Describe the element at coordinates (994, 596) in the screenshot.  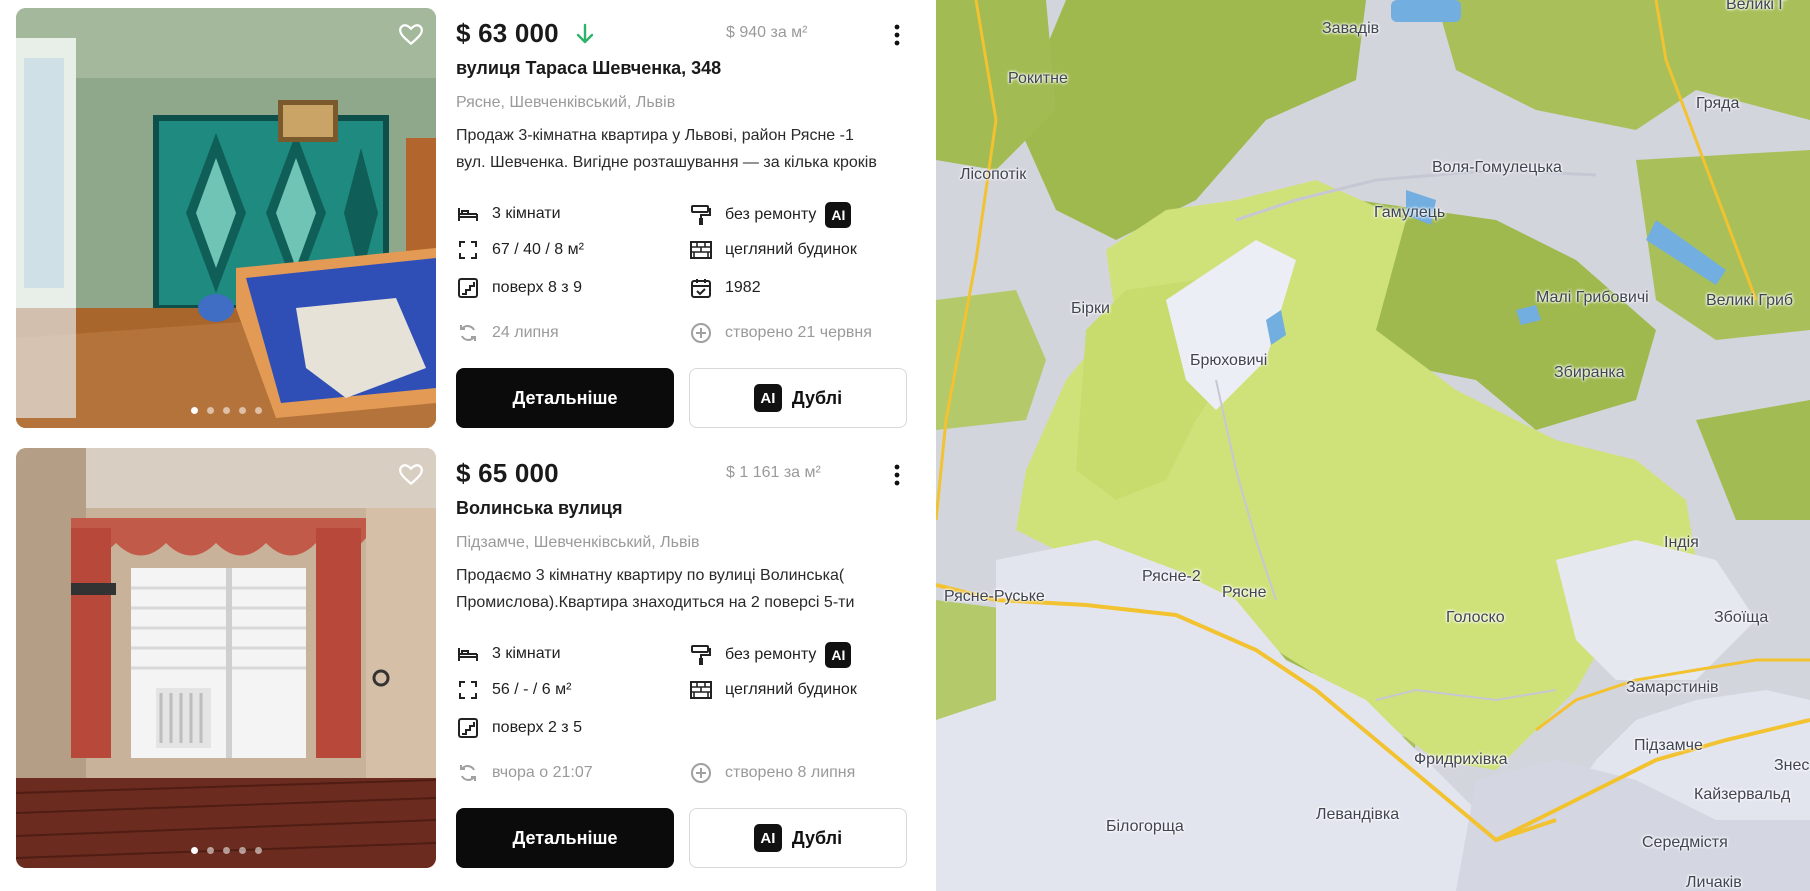
I see `map-label-riasne-ruske: Рясне-Руське` at that location.